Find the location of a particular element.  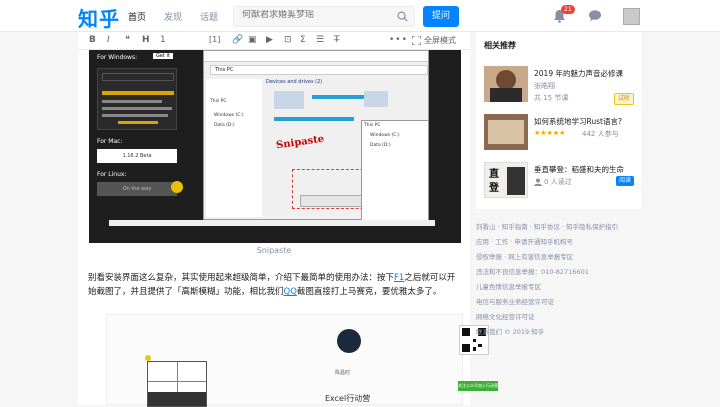

course-title: Excel行动营 is located at coordinates (348, 398).